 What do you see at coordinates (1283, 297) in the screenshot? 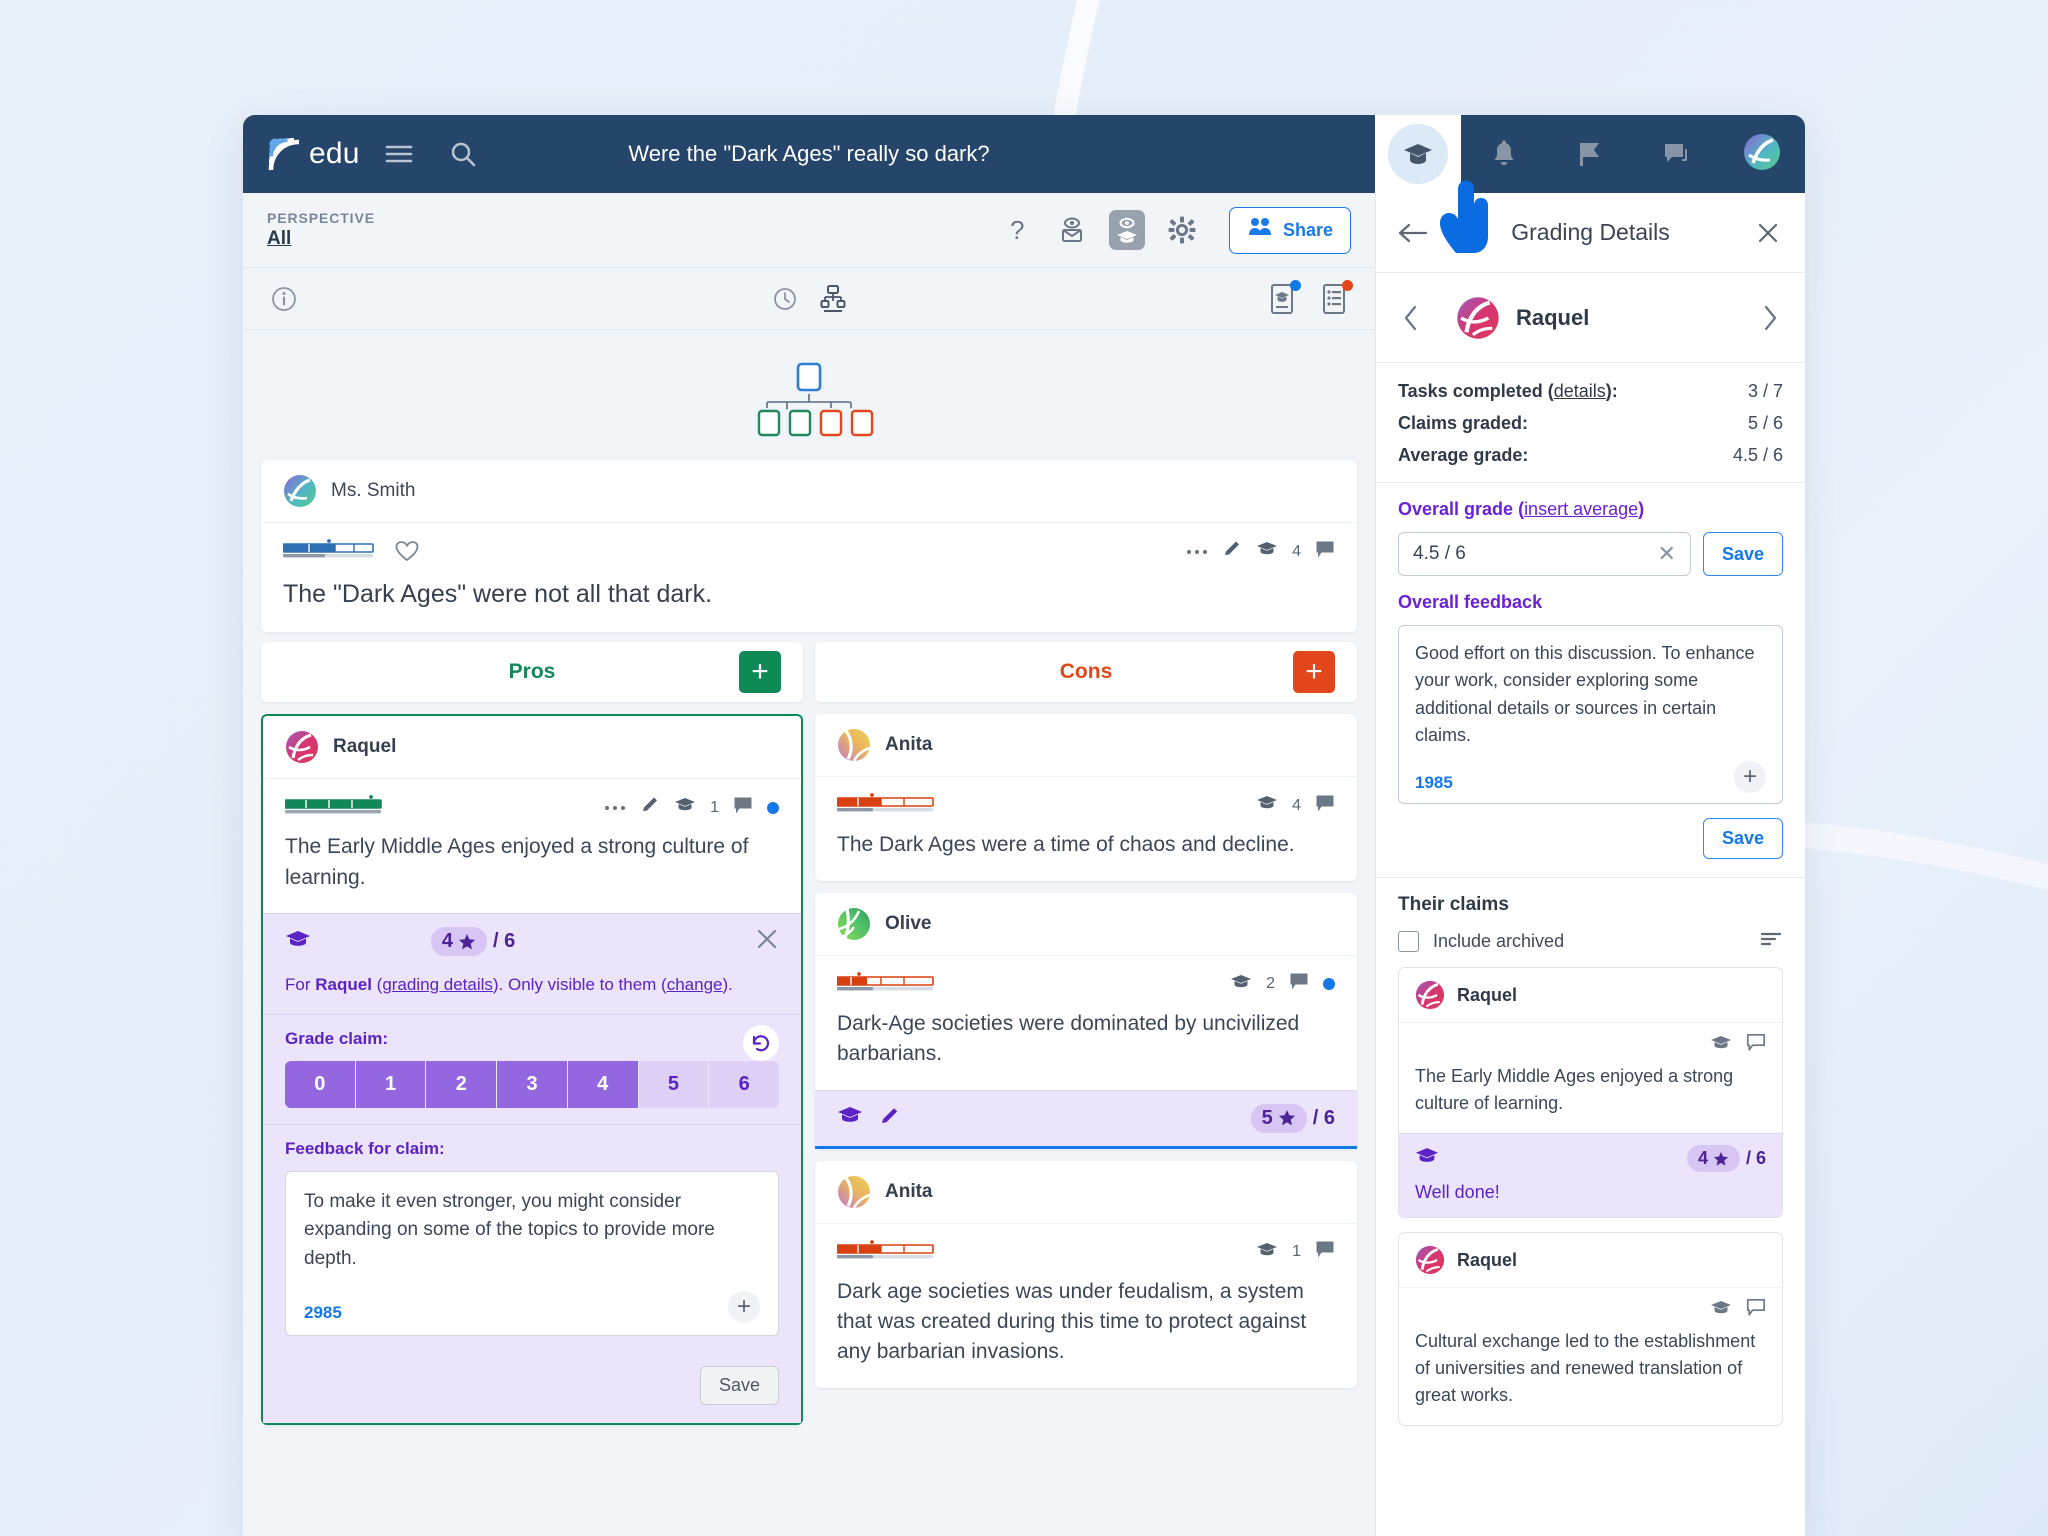
I see `grading-document-icon` at bounding box center [1283, 297].